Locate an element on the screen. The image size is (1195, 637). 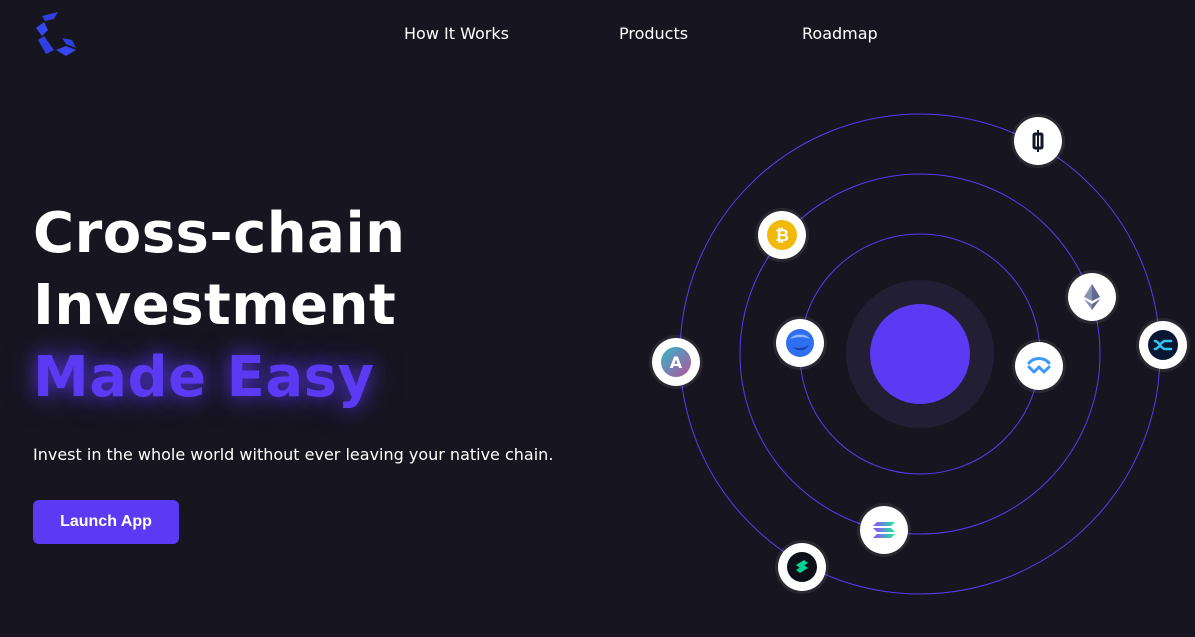
ethereum-icon is located at coordinates (1092, 297).